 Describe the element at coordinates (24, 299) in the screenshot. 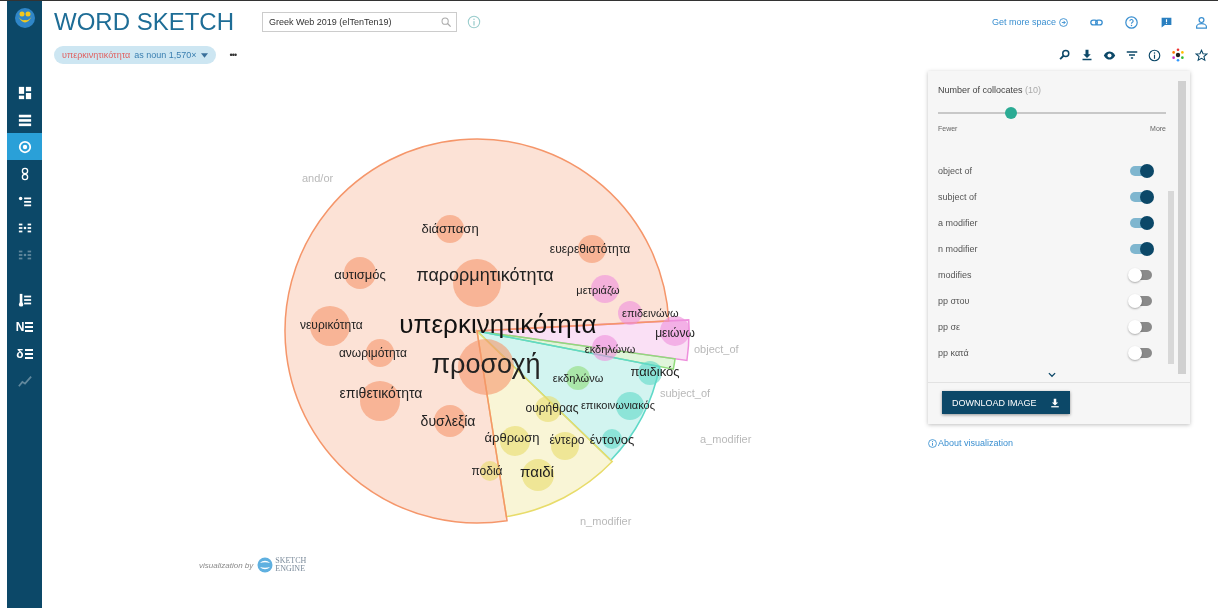

I see `thermometer-list-icon` at that location.